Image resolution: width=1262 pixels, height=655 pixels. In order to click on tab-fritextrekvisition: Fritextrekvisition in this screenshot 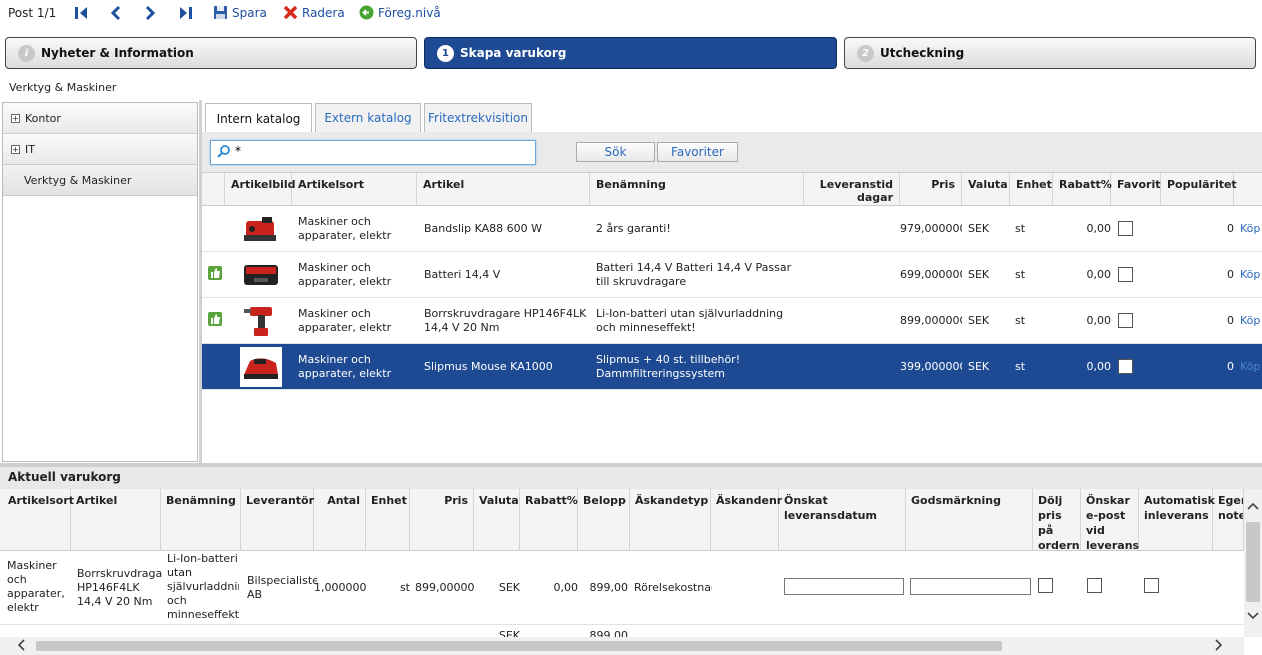, I will do `click(478, 117)`.